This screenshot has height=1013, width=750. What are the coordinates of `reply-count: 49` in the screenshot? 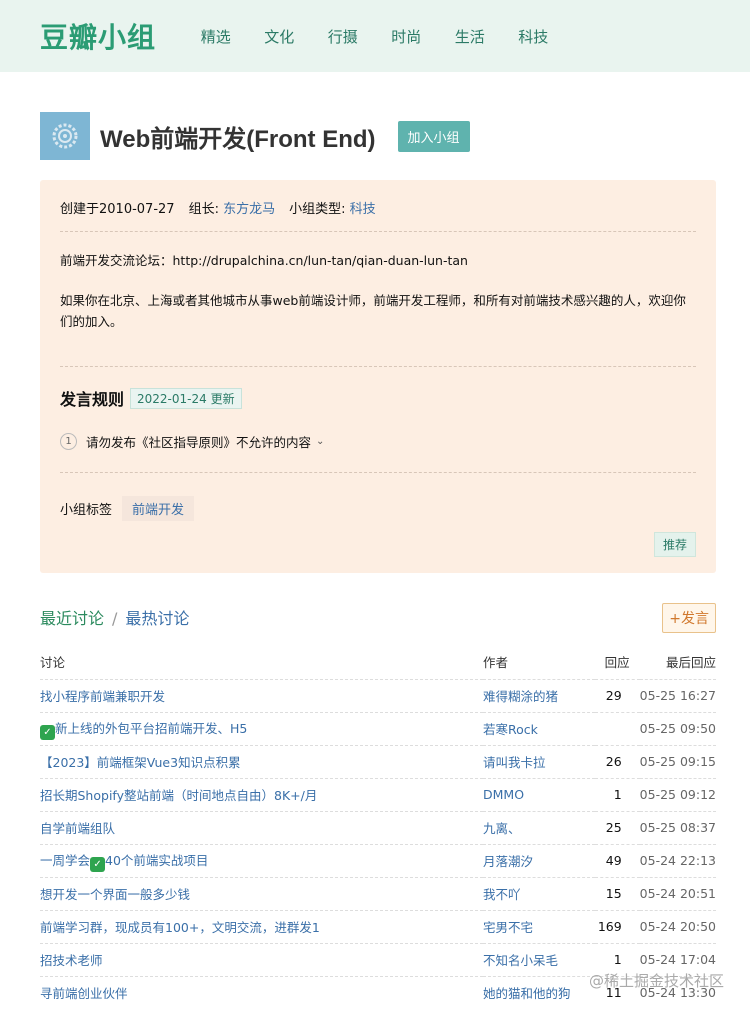 It's located at (617, 860).